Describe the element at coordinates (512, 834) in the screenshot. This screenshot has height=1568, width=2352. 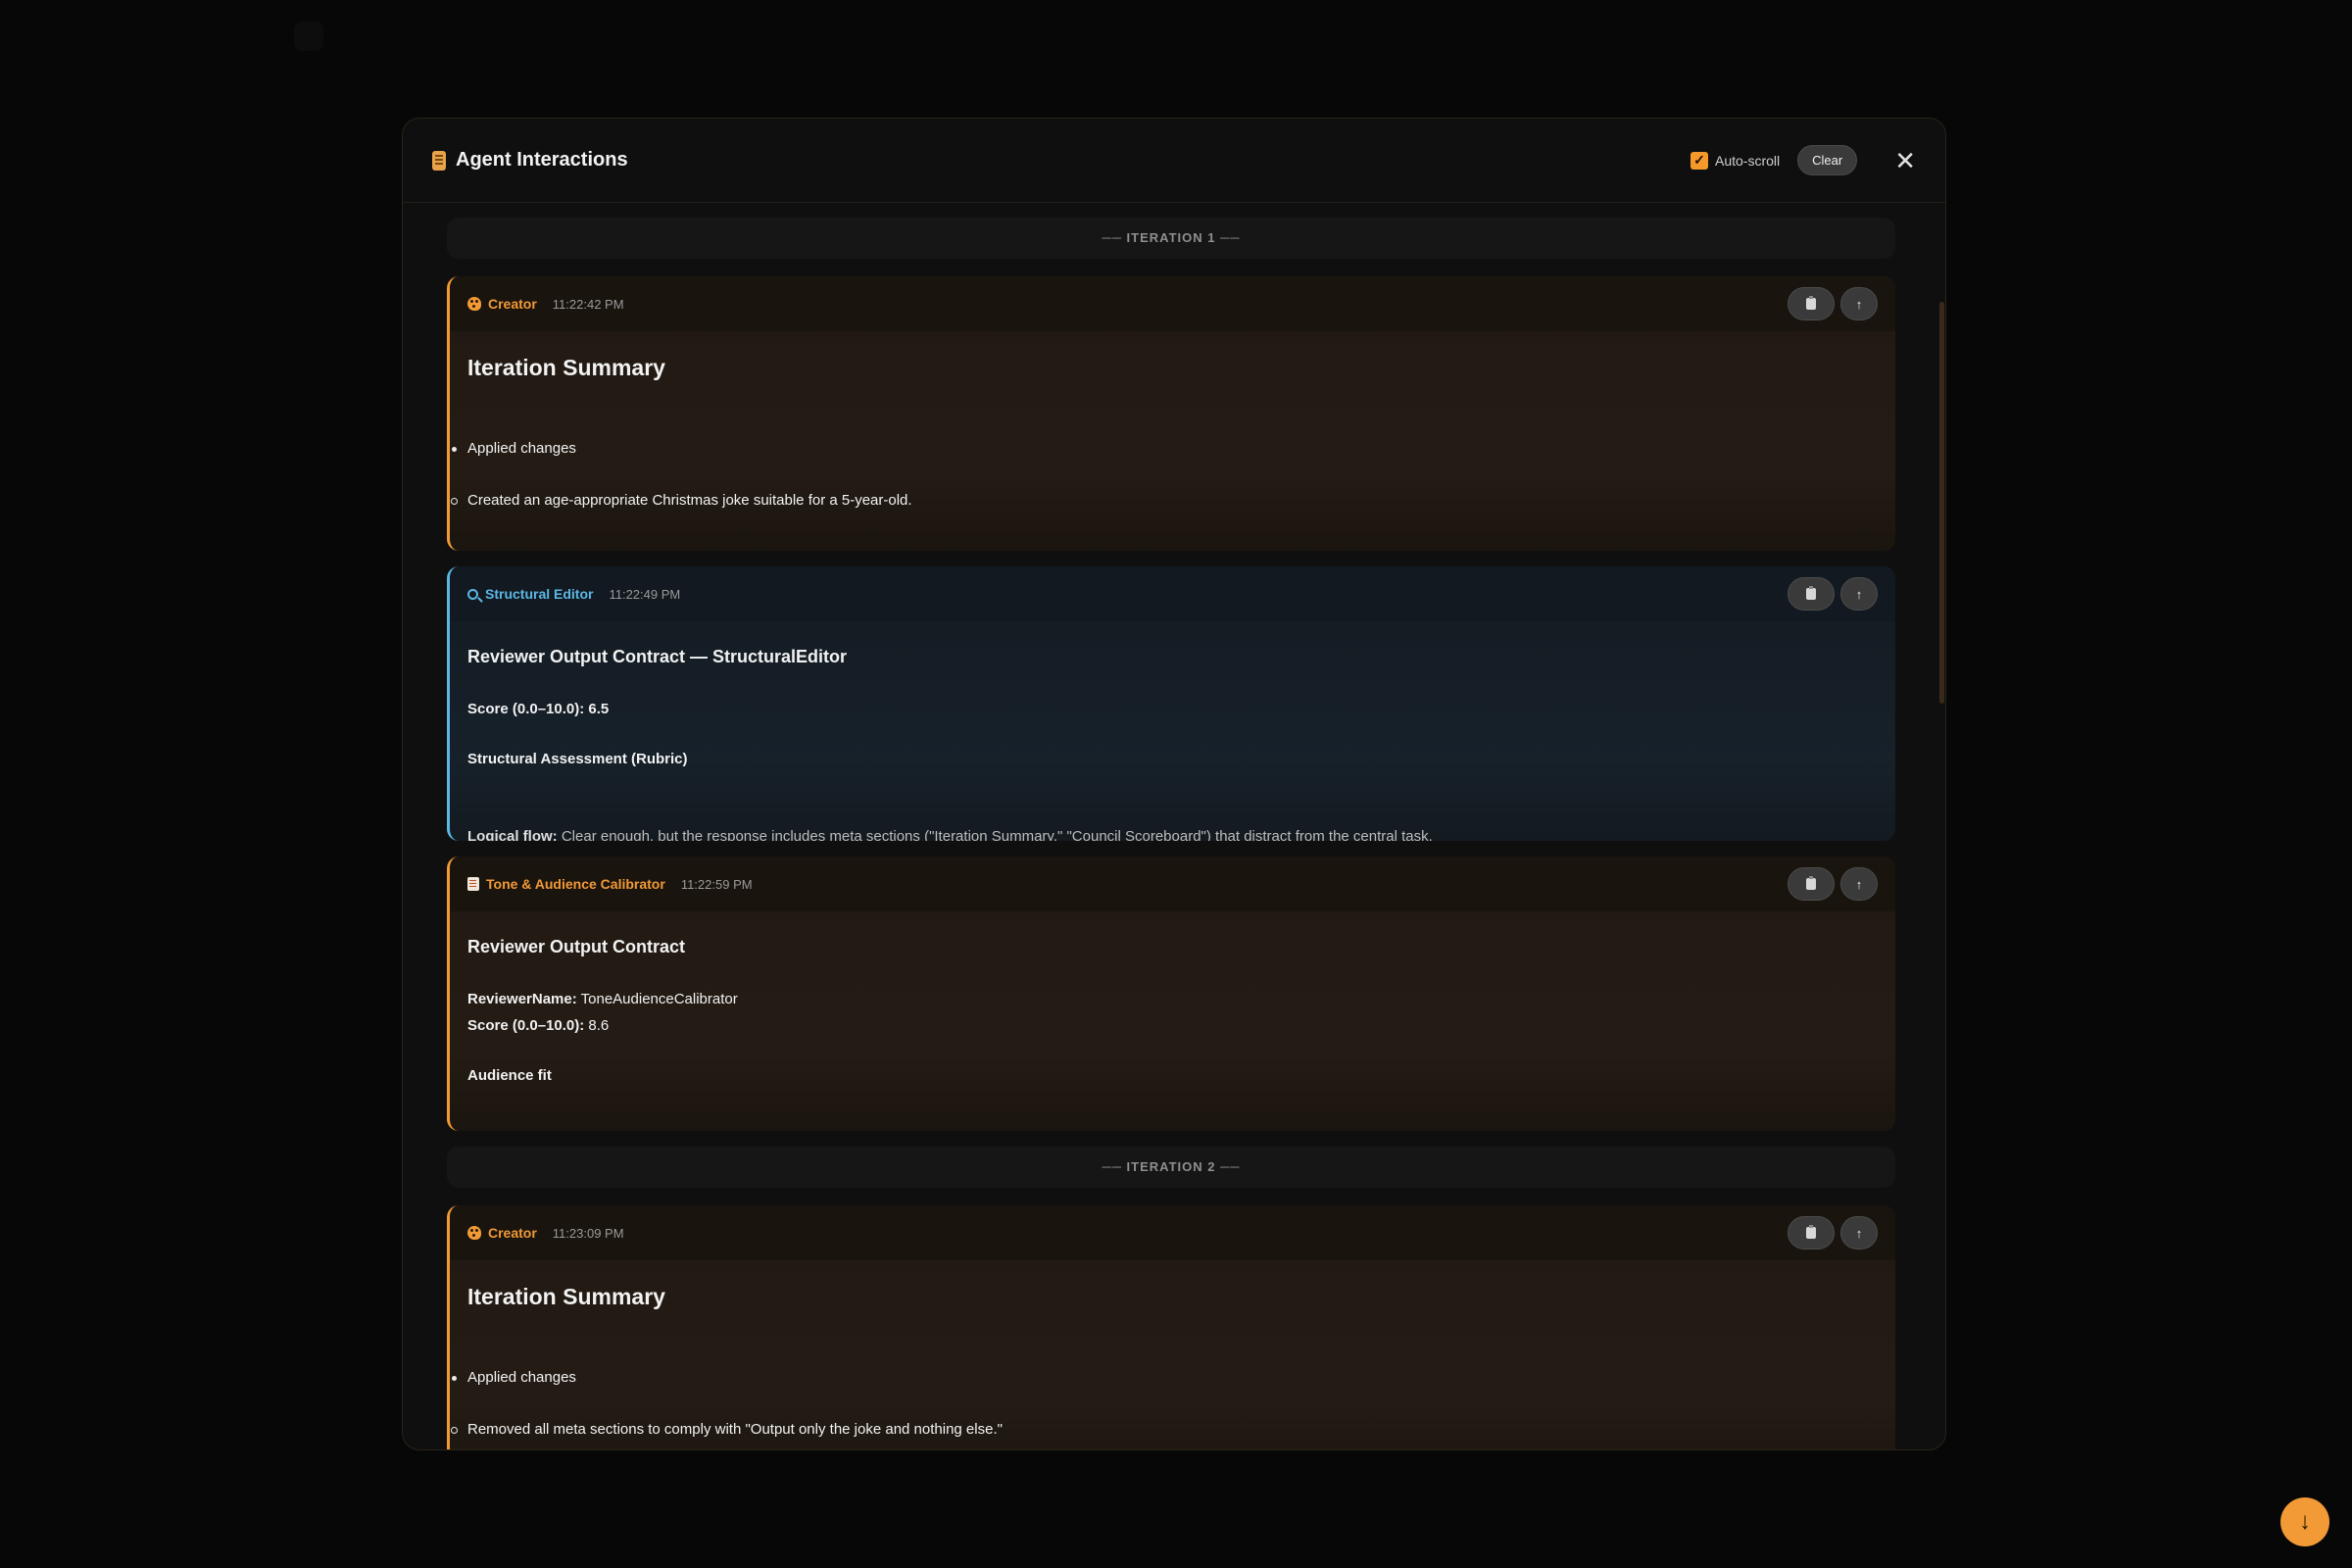
I see `cut-label: Logical flow:` at that location.